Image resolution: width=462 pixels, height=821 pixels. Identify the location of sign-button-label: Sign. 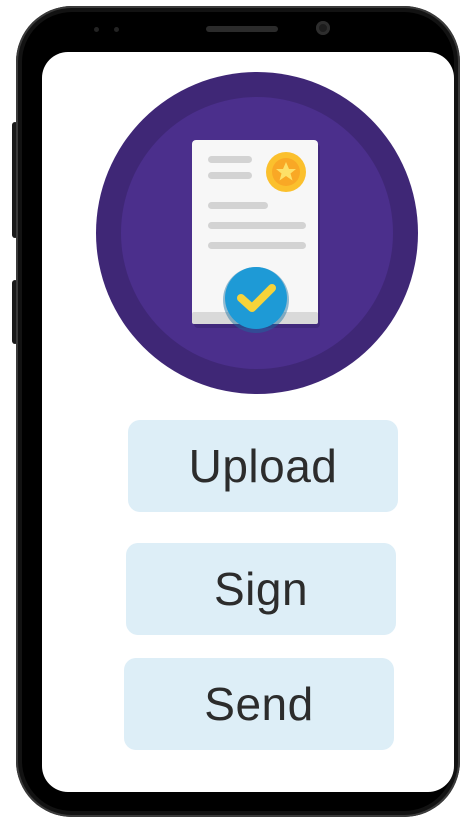
(261, 589).